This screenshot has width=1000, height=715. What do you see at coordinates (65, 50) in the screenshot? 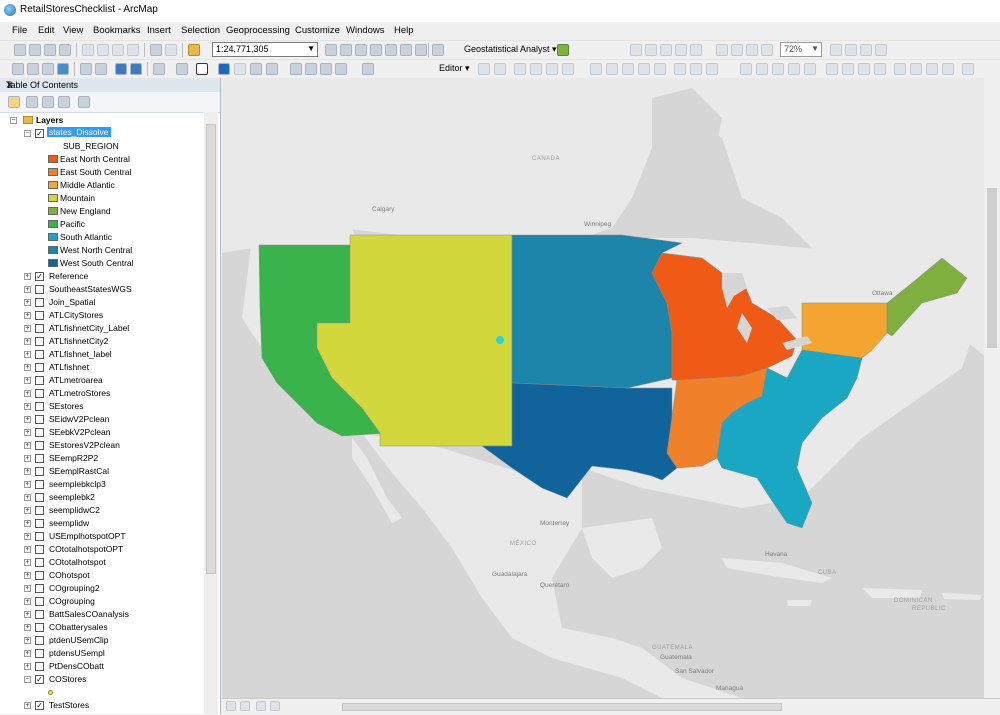
I see `print-icon` at bounding box center [65, 50].